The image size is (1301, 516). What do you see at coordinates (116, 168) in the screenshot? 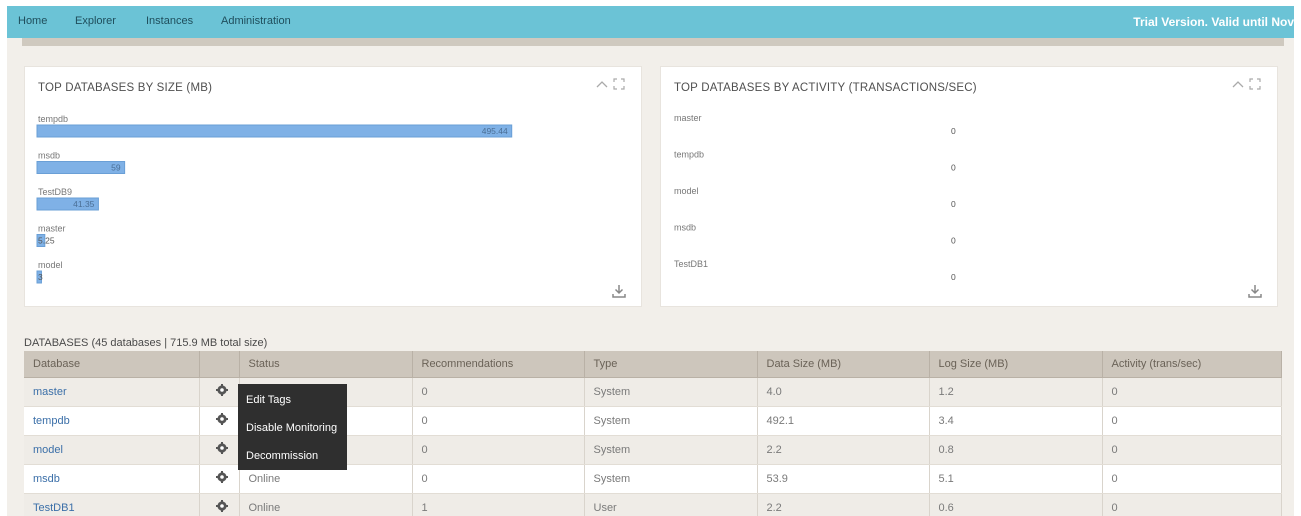
I see `bar-value-label: 59` at bounding box center [116, 168].